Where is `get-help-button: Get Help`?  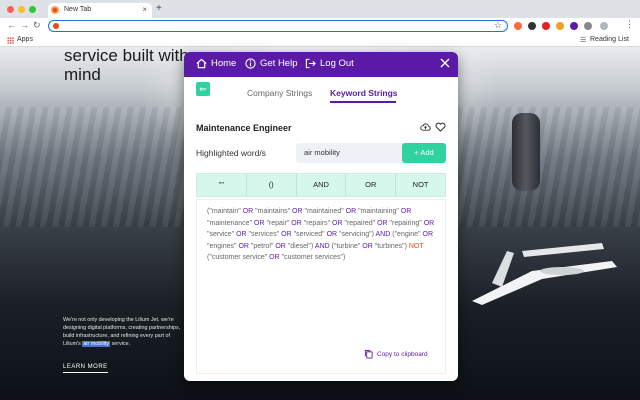
get-help-button: Get Help is located at coordinates (271, 63).